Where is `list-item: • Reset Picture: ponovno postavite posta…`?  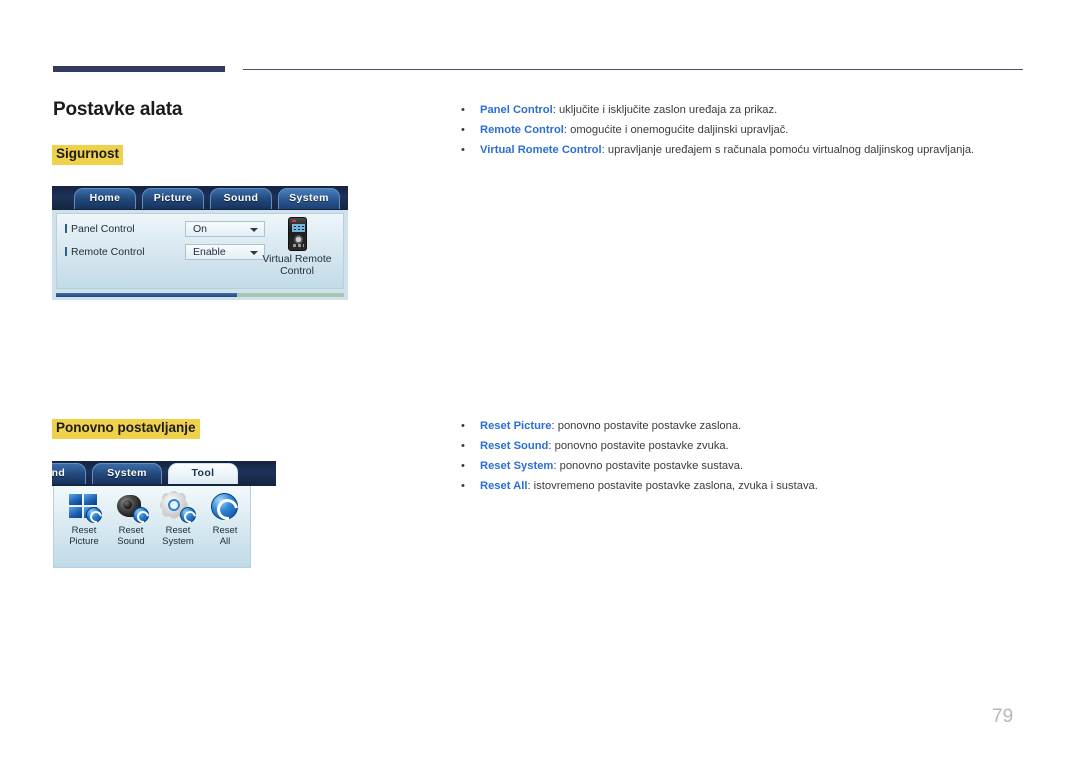 list-item: • Reset Picture: ponovno postavite posta… is located at coordinates (738, 426).